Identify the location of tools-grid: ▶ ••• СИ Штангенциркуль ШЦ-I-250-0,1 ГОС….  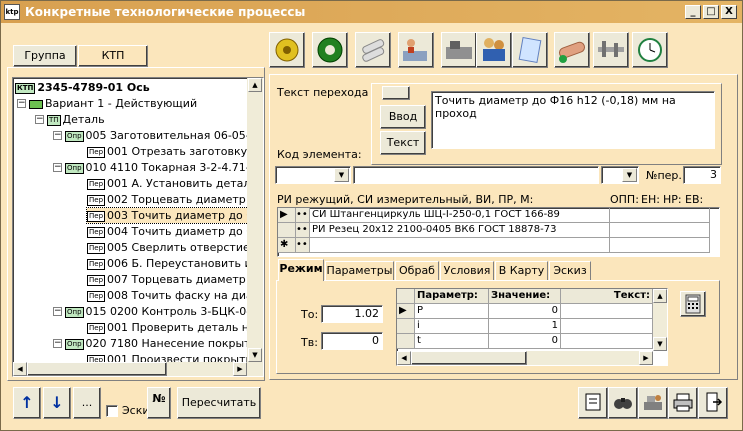
(498, 232).